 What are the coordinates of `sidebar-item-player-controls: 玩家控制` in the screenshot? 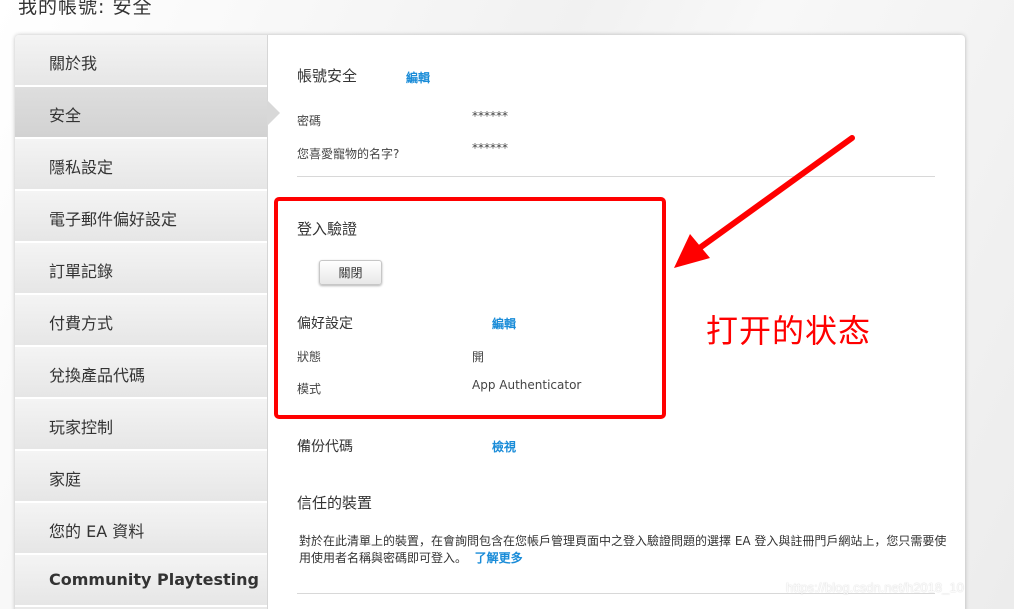 It's located at (141, 425).